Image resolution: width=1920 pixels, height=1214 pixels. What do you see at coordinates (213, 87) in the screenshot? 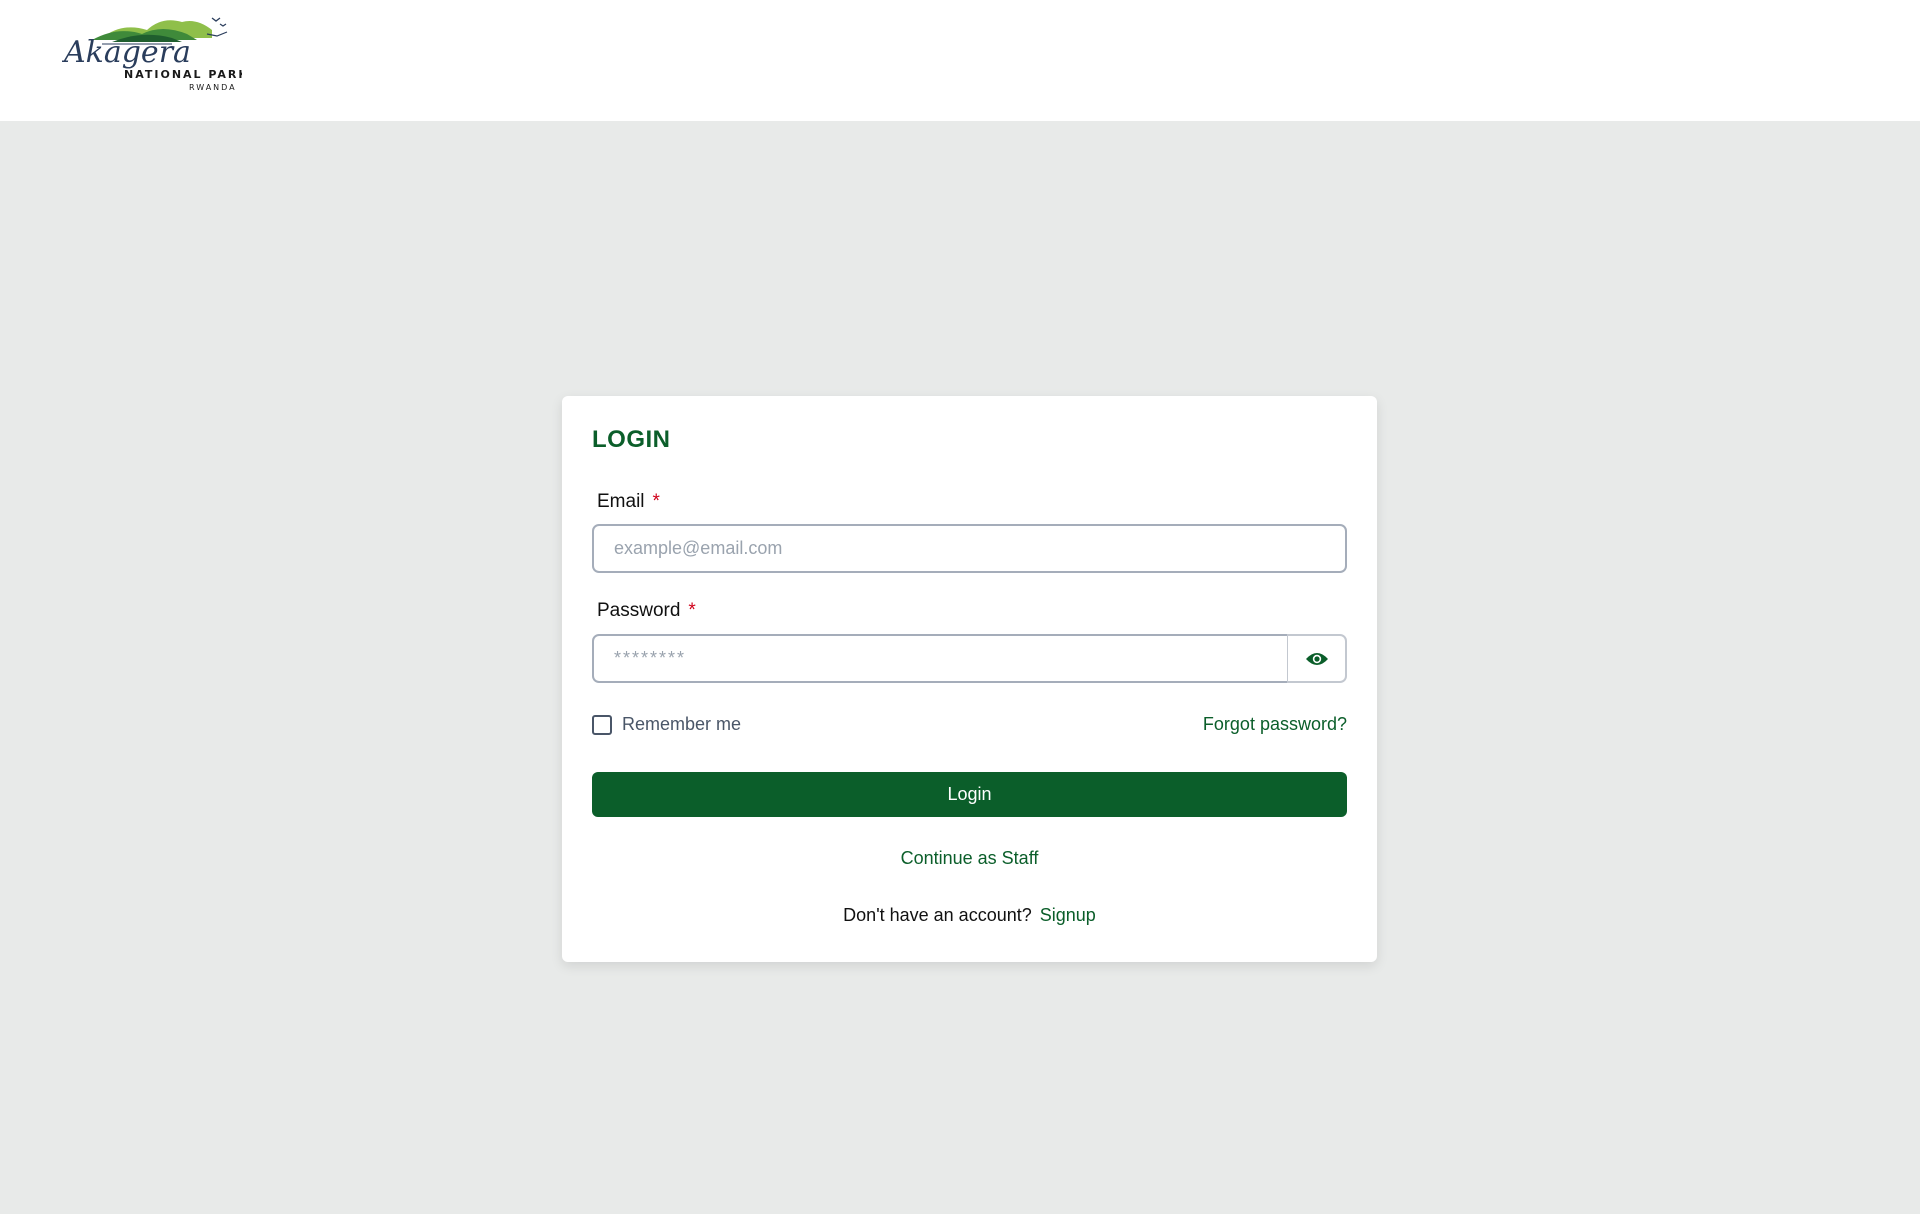
I see `logo-country: RWANDA` at bounding box center [213, 87].